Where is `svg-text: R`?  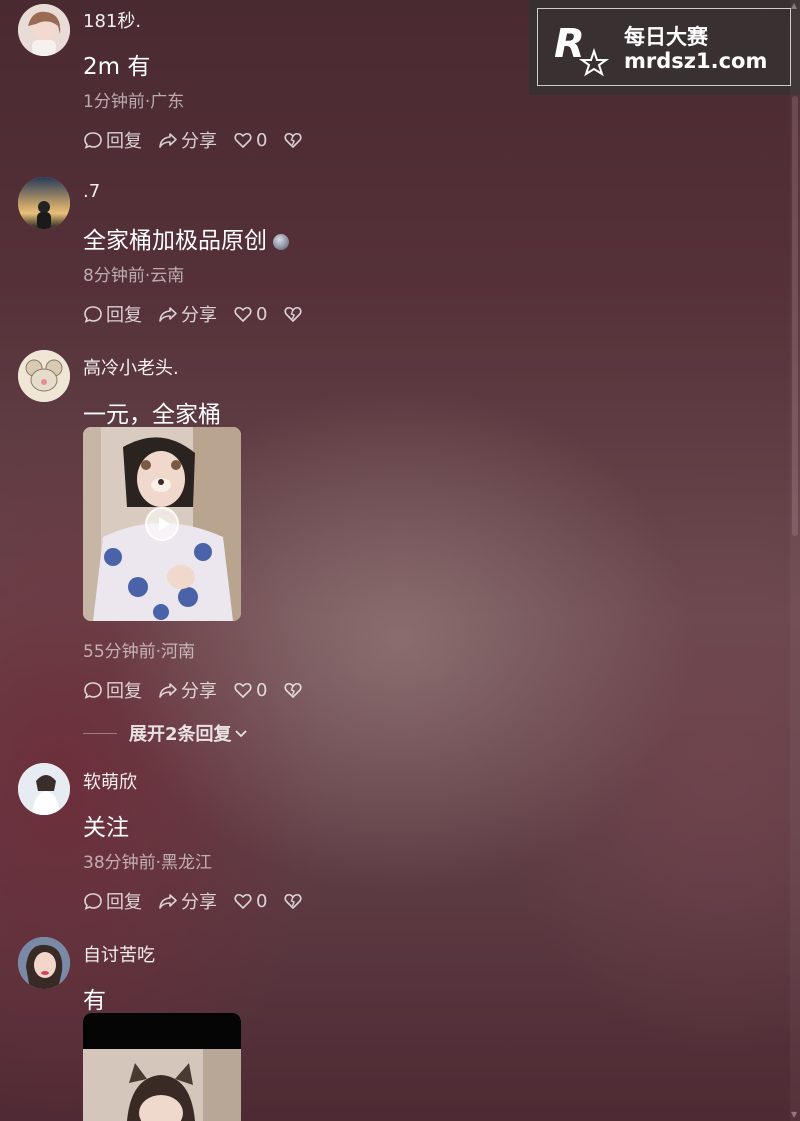
svg-text: R is located at coordinates (569, 44).